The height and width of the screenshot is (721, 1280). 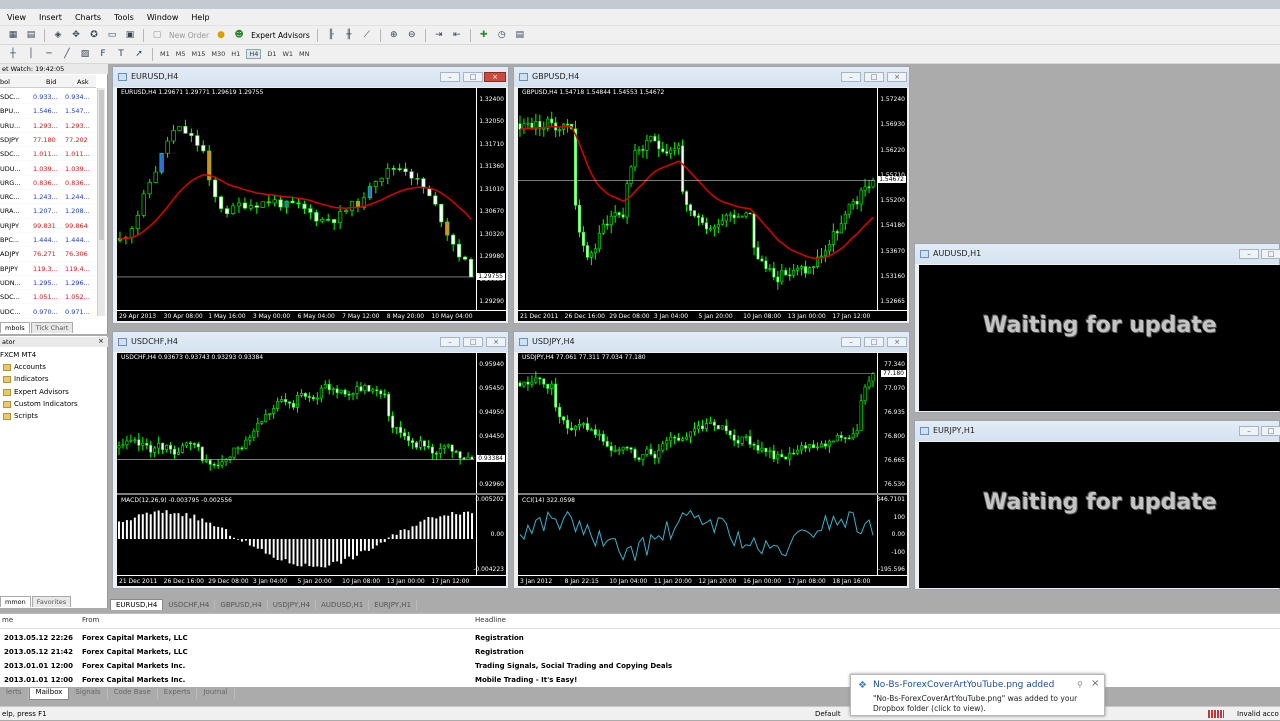 What do you see at coordinates (36, 392) in the screenshot?
I see `nav-expert-advisors: Expert Advisors` at bounding box center [36, 392].